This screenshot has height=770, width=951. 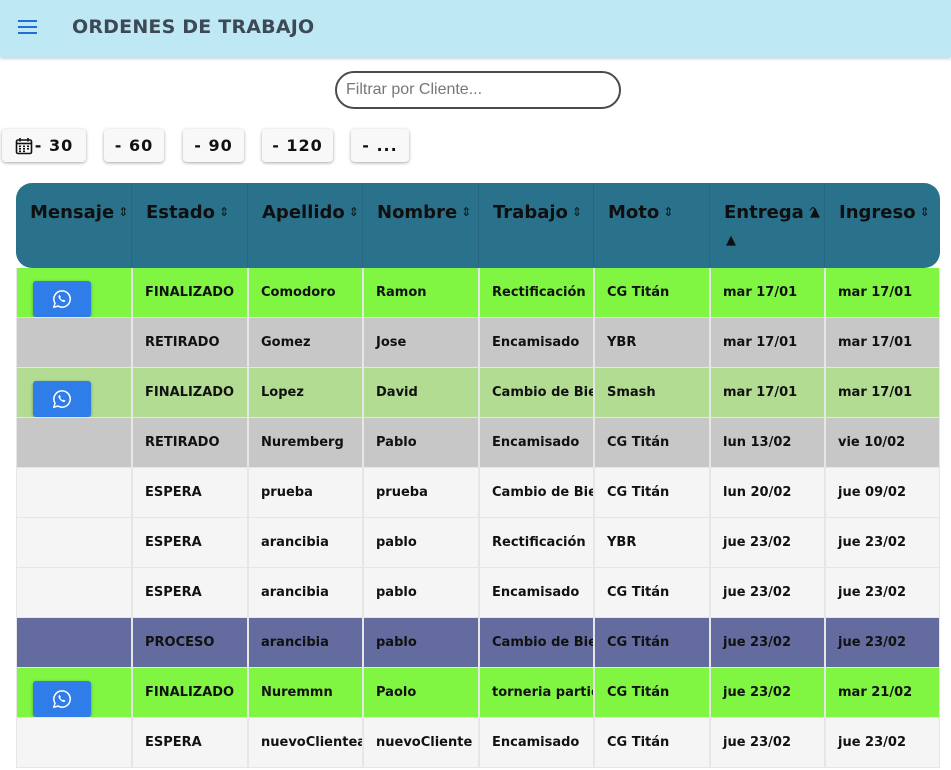 I want to click on column-header-trabajo: Trabajo ⇕, so click(x=536, y=225).